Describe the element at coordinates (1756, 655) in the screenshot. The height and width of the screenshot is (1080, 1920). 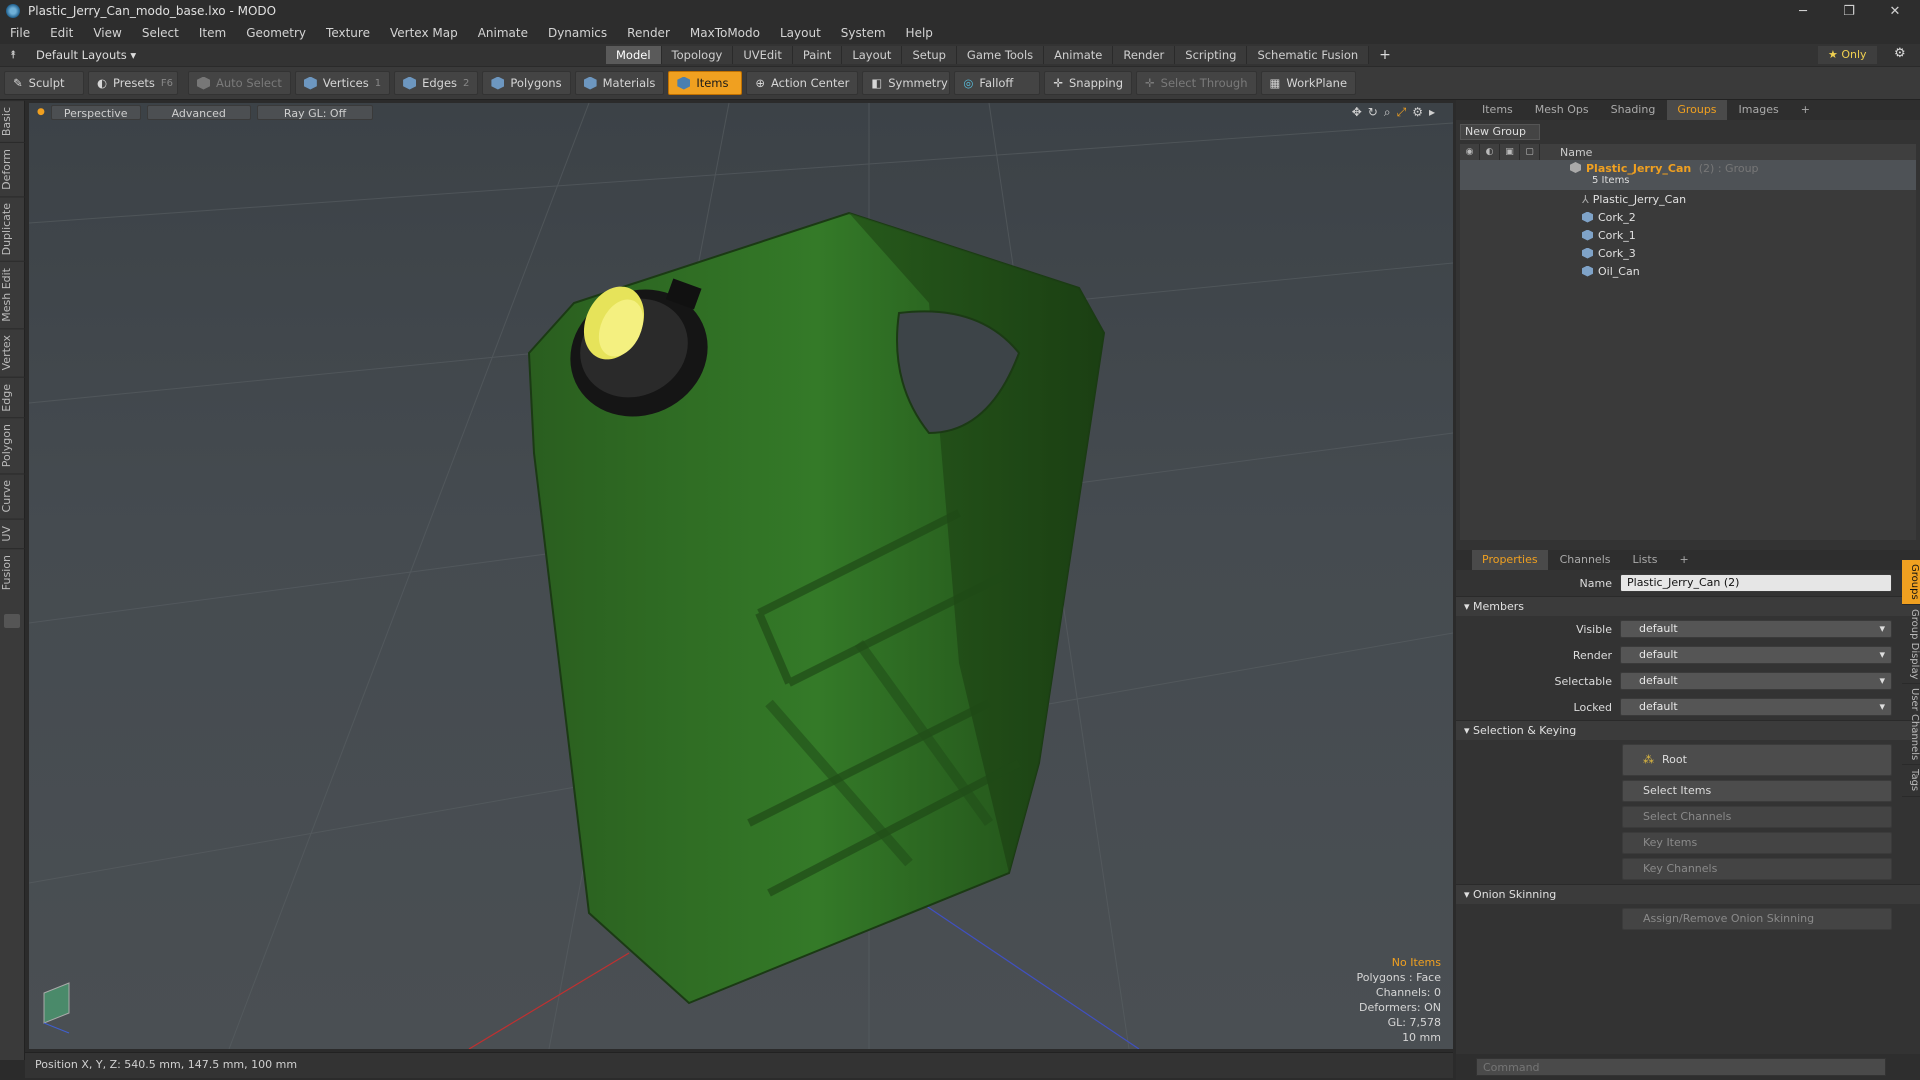
I see `render-dropdown: default ▾` at that location.